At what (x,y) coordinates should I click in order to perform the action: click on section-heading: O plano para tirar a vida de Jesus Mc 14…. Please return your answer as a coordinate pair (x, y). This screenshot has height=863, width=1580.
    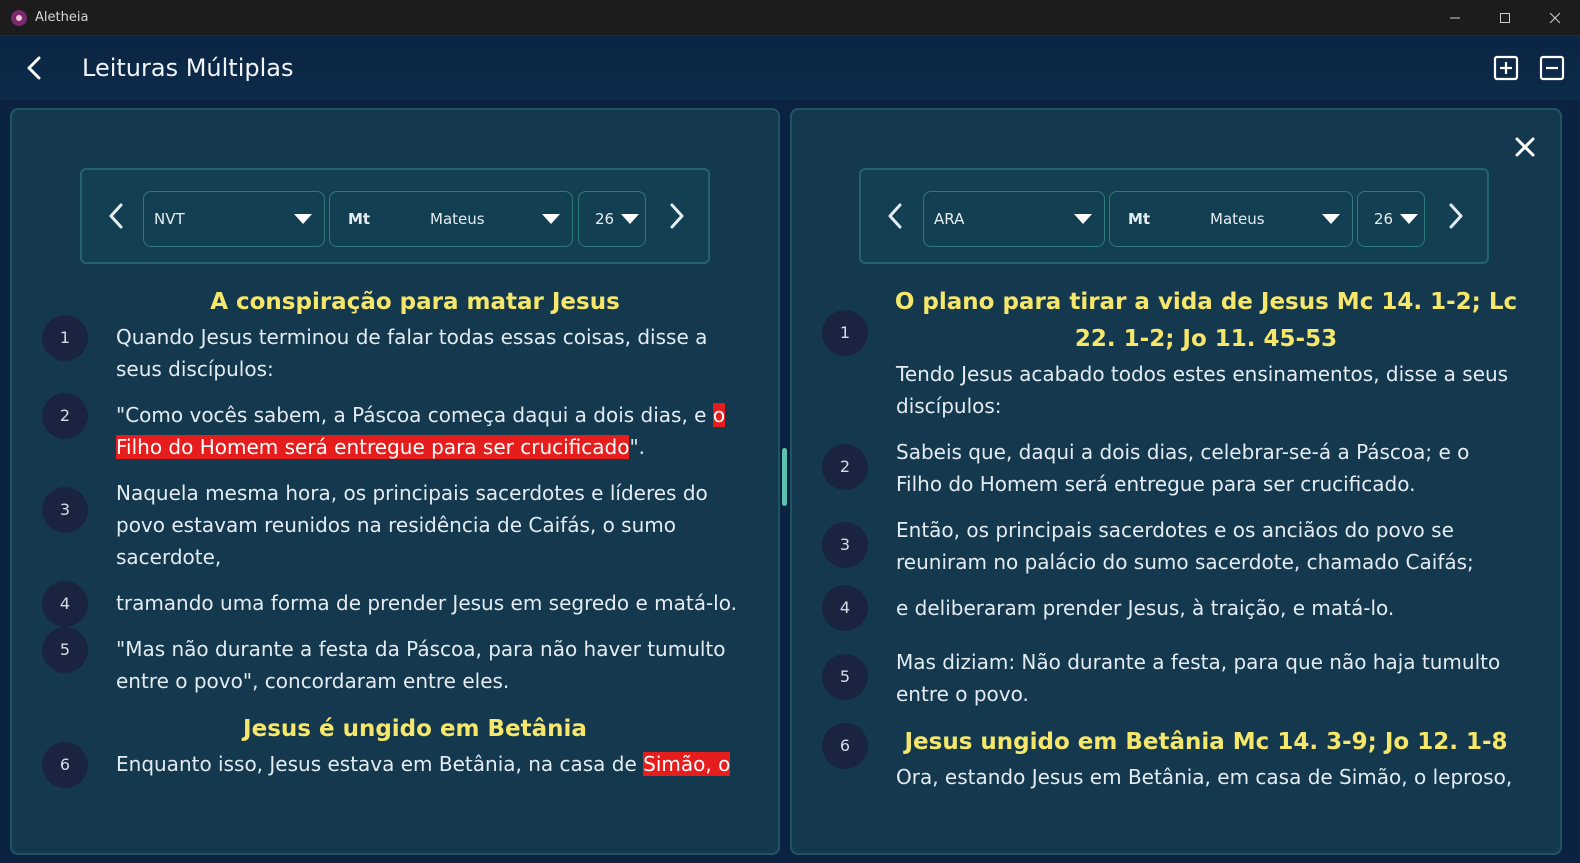
    Looking at the image, I should click on (1206, 320).